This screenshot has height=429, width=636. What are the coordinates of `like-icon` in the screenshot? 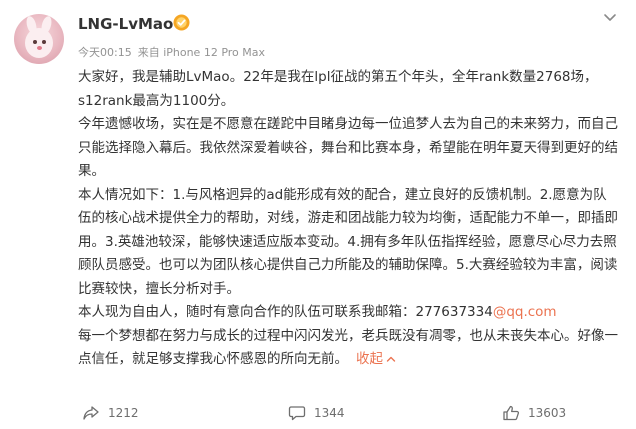 It's located at (511, 413).